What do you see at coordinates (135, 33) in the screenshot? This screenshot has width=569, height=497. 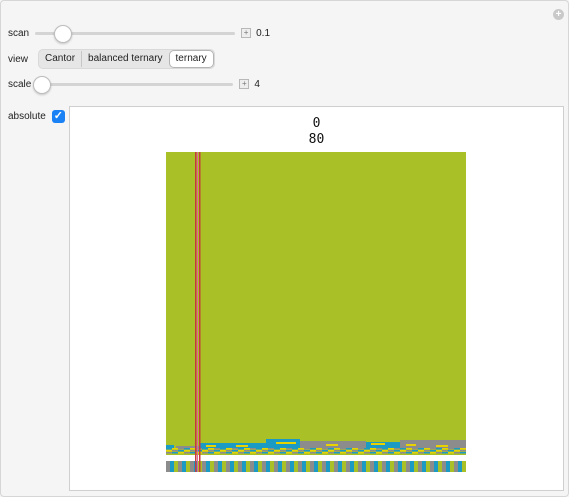 I see `scan-slider` at bounding box center [135, 33].